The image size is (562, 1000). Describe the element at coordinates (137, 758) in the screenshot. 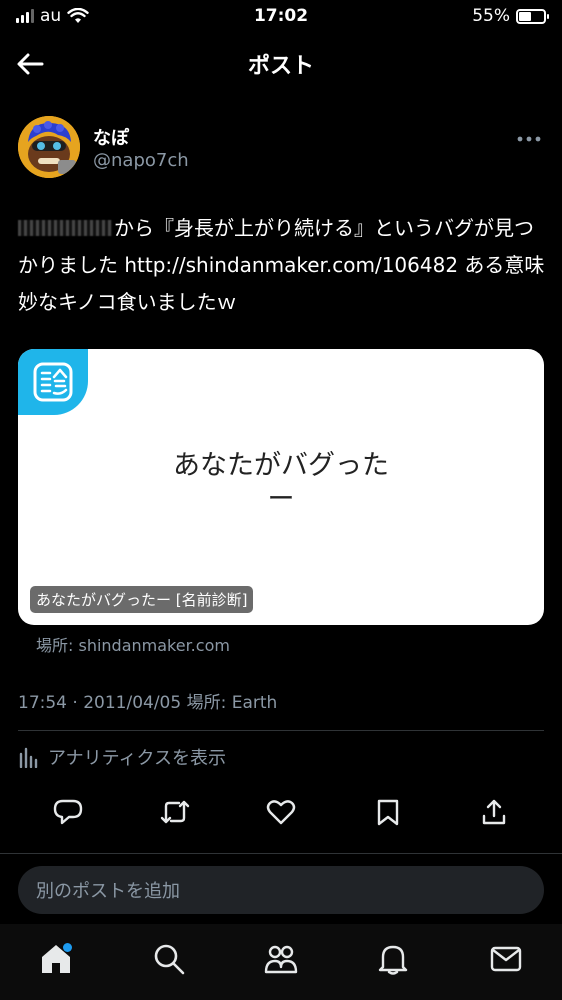

I see `analytics-label: アナリティクスを表示` at that location.